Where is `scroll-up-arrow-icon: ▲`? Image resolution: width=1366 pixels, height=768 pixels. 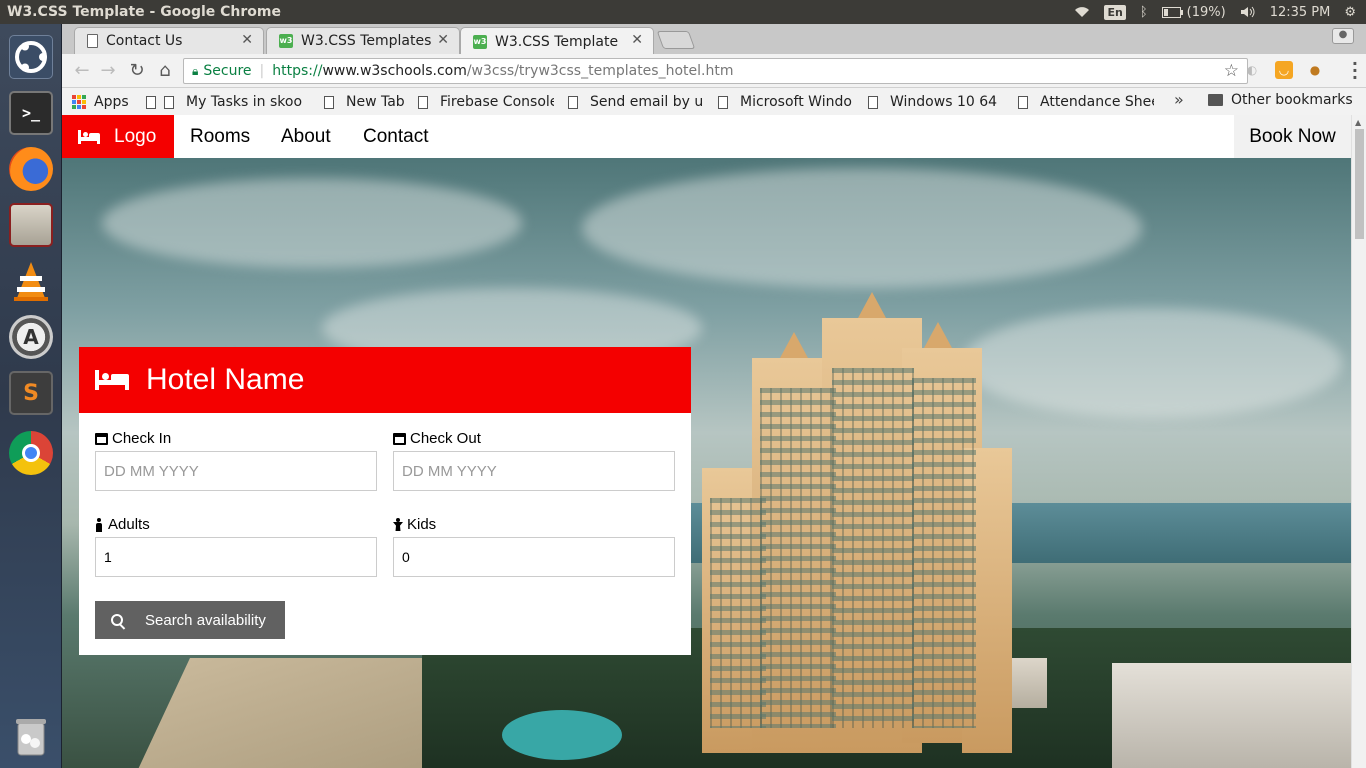
scroll-up-arrow-icon: ▲ is located at coordinates (1358, 122).